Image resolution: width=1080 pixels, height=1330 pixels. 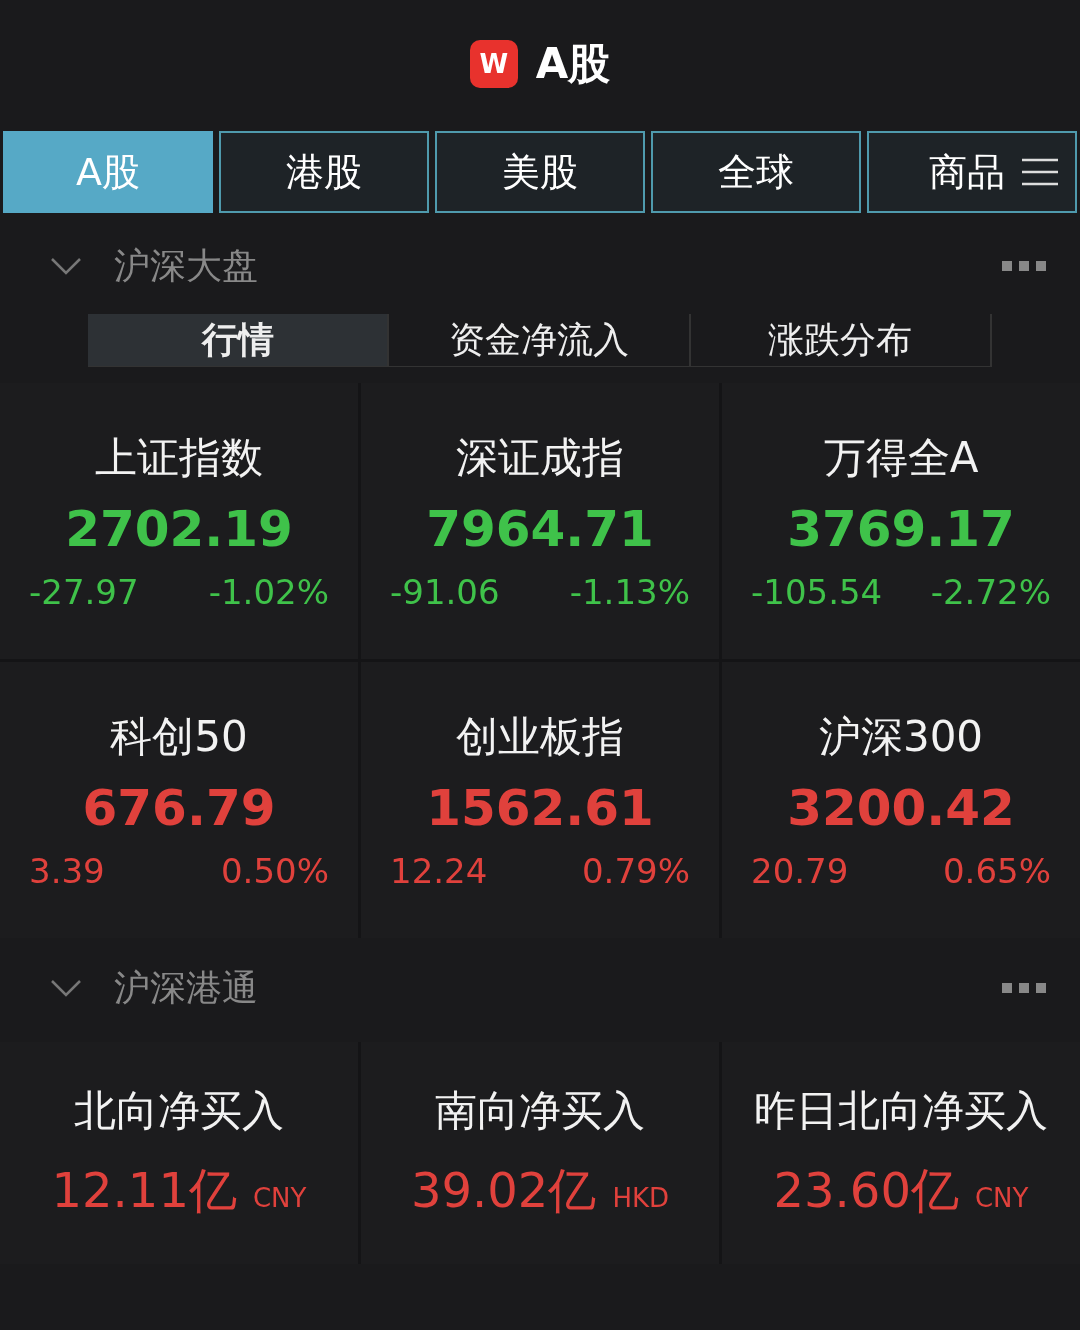 I want to click on change-percent: -2.72%, so click(x=990, y=592).